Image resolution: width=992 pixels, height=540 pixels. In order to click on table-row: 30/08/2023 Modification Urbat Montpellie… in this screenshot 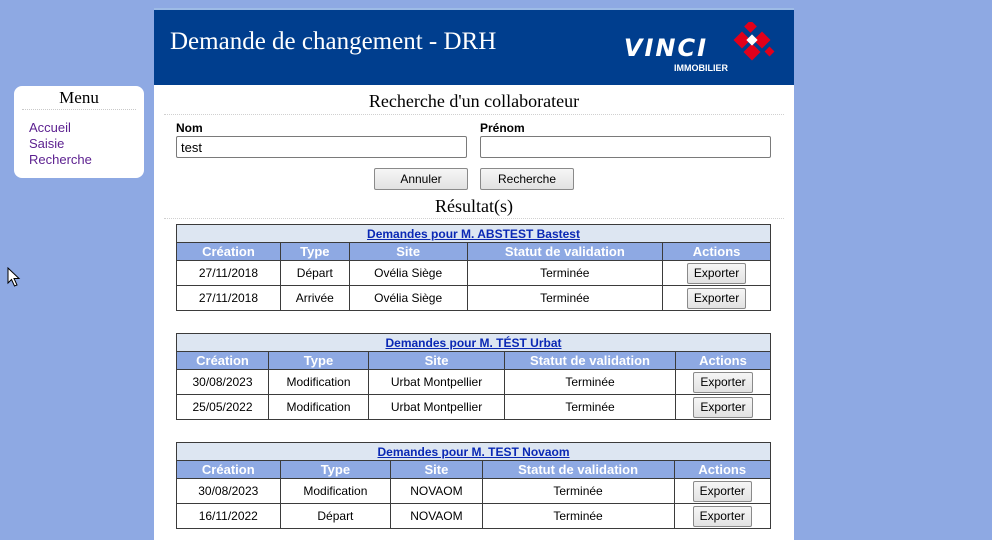, I will do `click(473, 382)`.